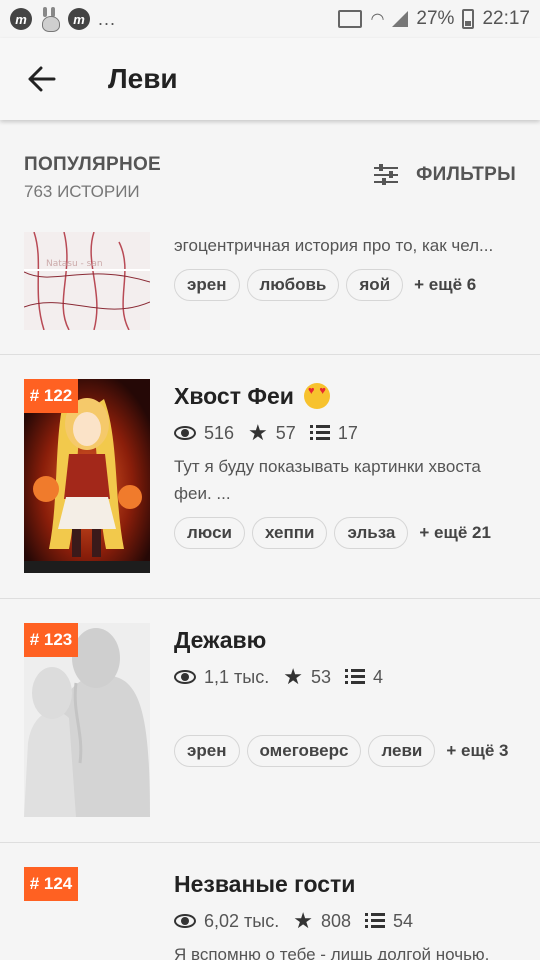  I want to click on rank-badge: # 122, so click(51, 396).